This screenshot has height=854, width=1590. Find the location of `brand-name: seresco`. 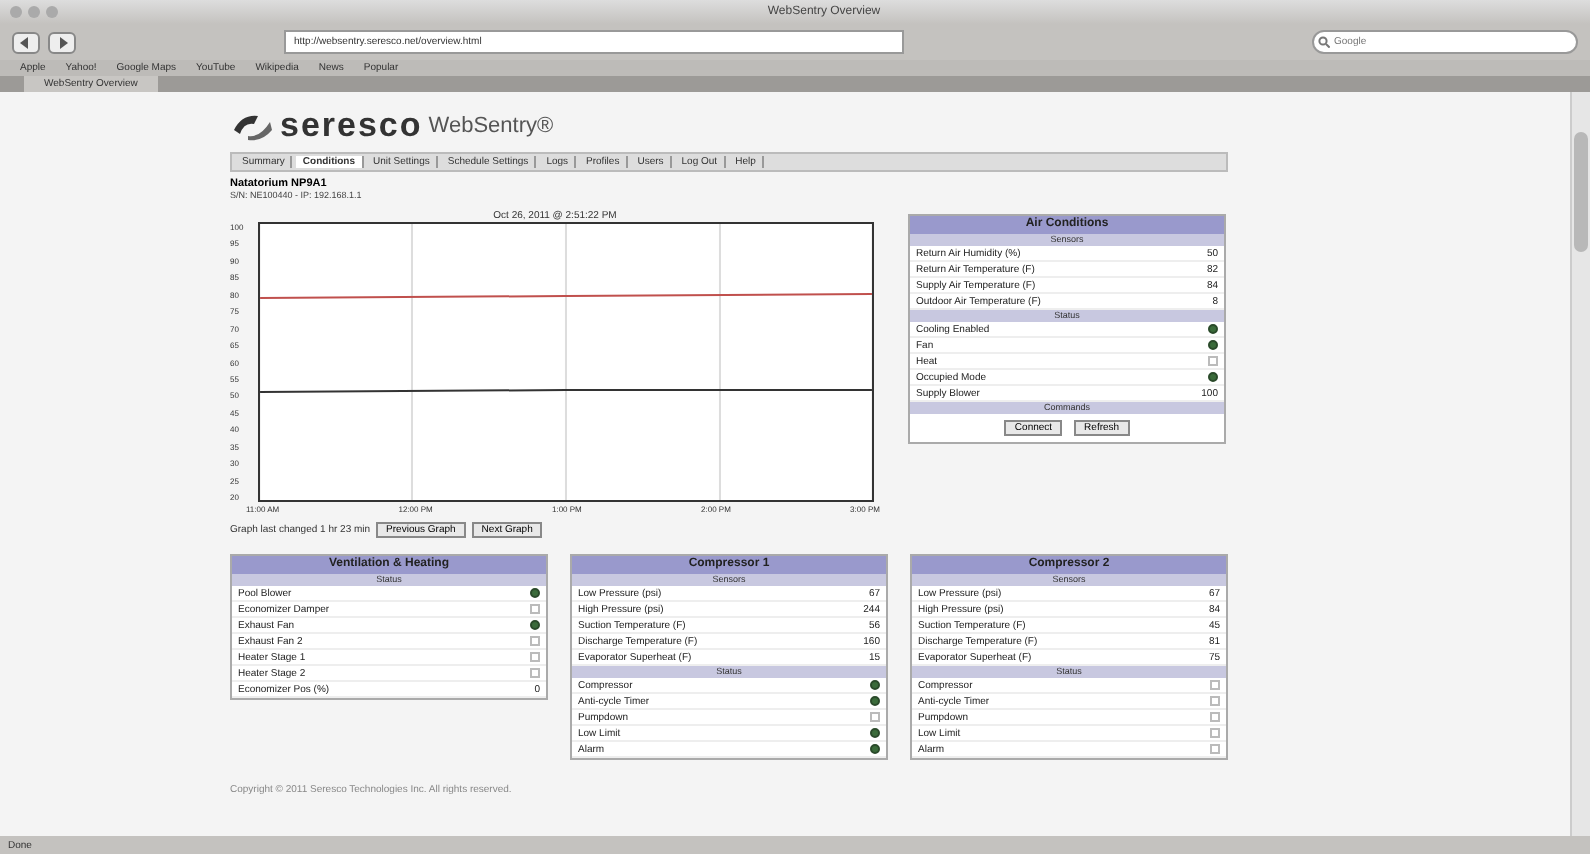

brand-name: seresco is located at coordinates (351, 126).